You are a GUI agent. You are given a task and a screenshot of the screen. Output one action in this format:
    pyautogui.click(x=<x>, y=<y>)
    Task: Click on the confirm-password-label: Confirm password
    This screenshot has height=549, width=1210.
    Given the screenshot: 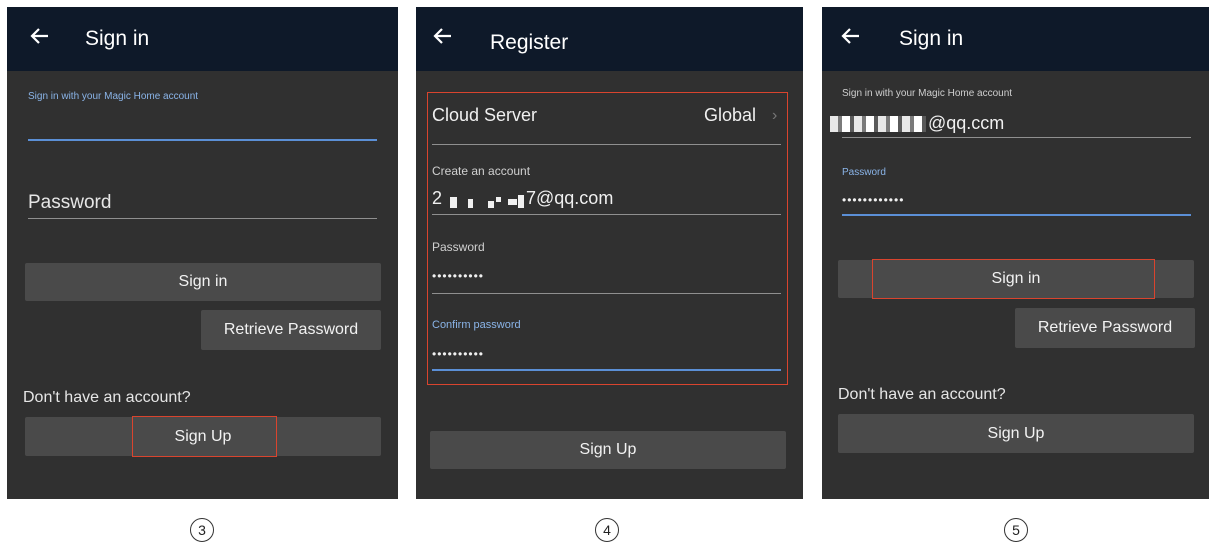 What is the action you would take?
    pyautogui.click(x=476, y=325)
    